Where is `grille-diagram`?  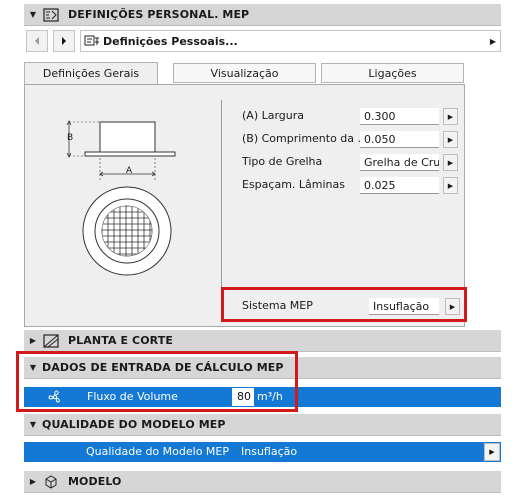 grille-diagram is located at coordinates (121, 198).